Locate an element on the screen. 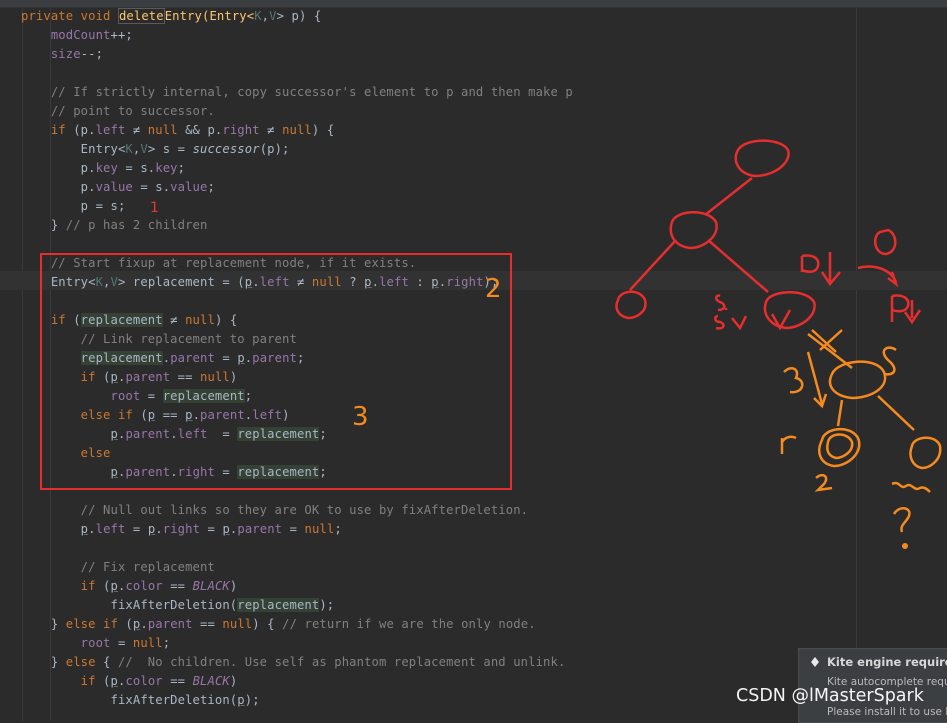 This screenshot has height=723, width=947. code-token: } is located at coordinates (43, 662).